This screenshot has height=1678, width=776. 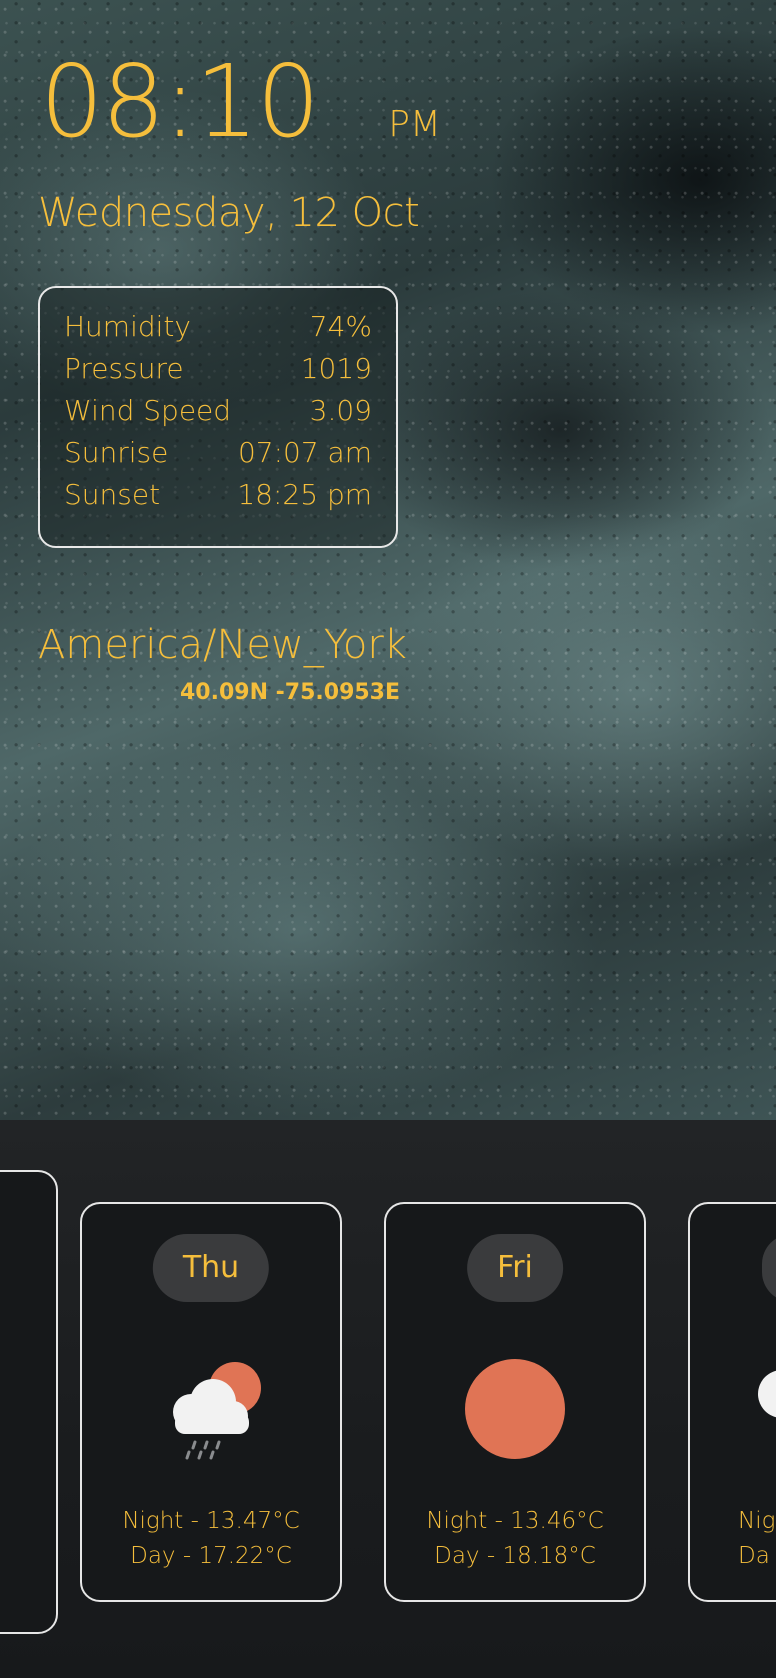 What do you see at coordinates (304, 452) in the screenshot?
I see `stat-value: 07:07 am` at bounding box center [304, 452].